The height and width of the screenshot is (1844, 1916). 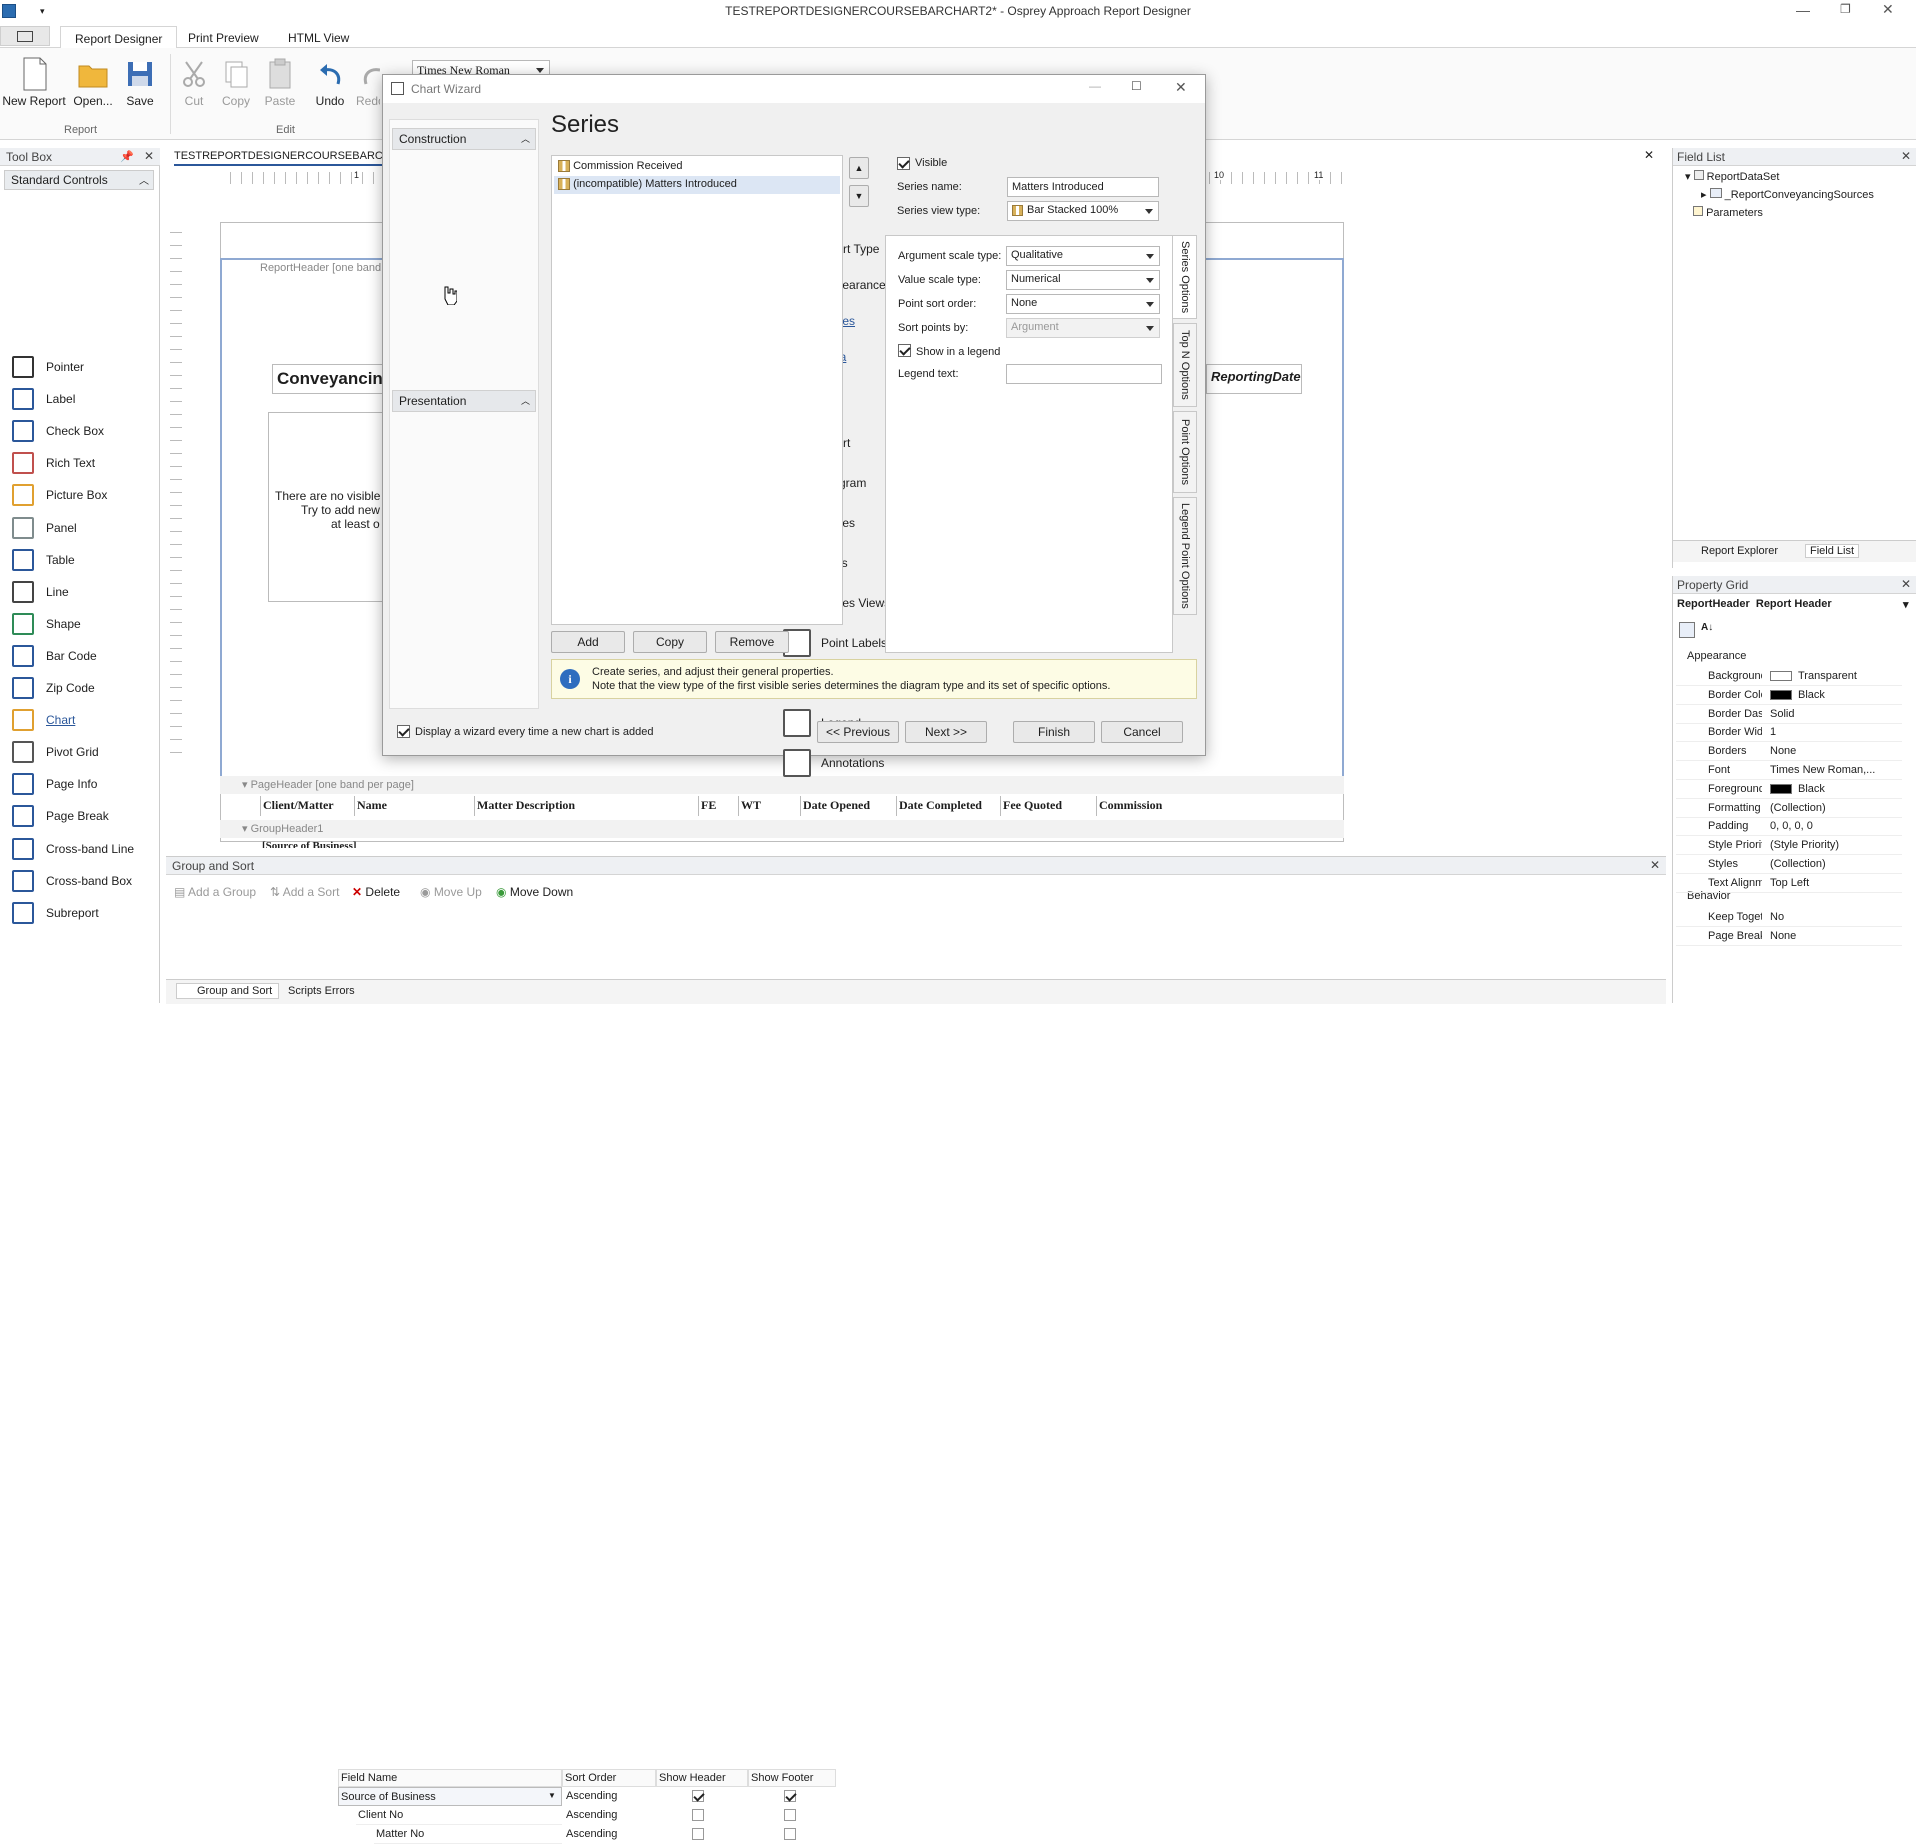 What do you see at coordinates (309, 844) in the screenshot?
I see `group-header-field: [Source of Business]` at bounding box center [309, 844].